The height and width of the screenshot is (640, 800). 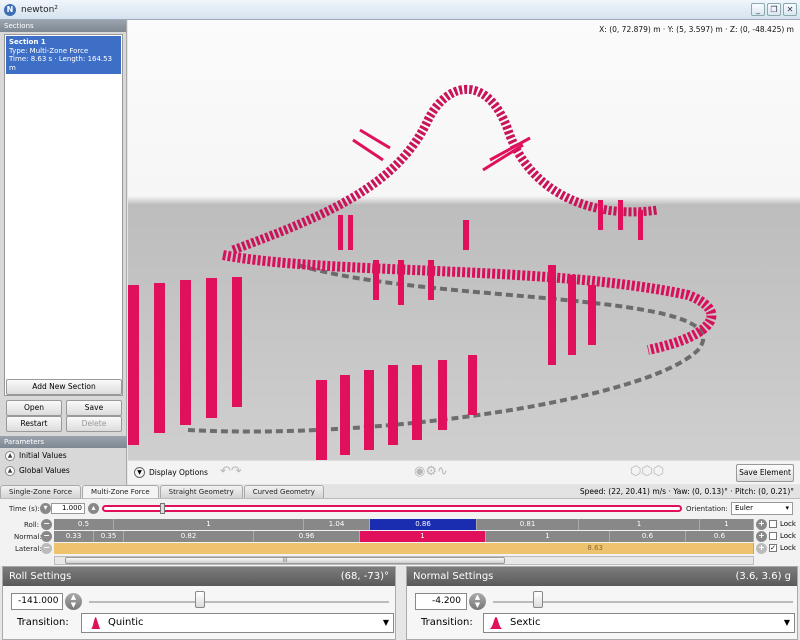 I want to click on restart-button: Restart, so click(x=34, y=424).